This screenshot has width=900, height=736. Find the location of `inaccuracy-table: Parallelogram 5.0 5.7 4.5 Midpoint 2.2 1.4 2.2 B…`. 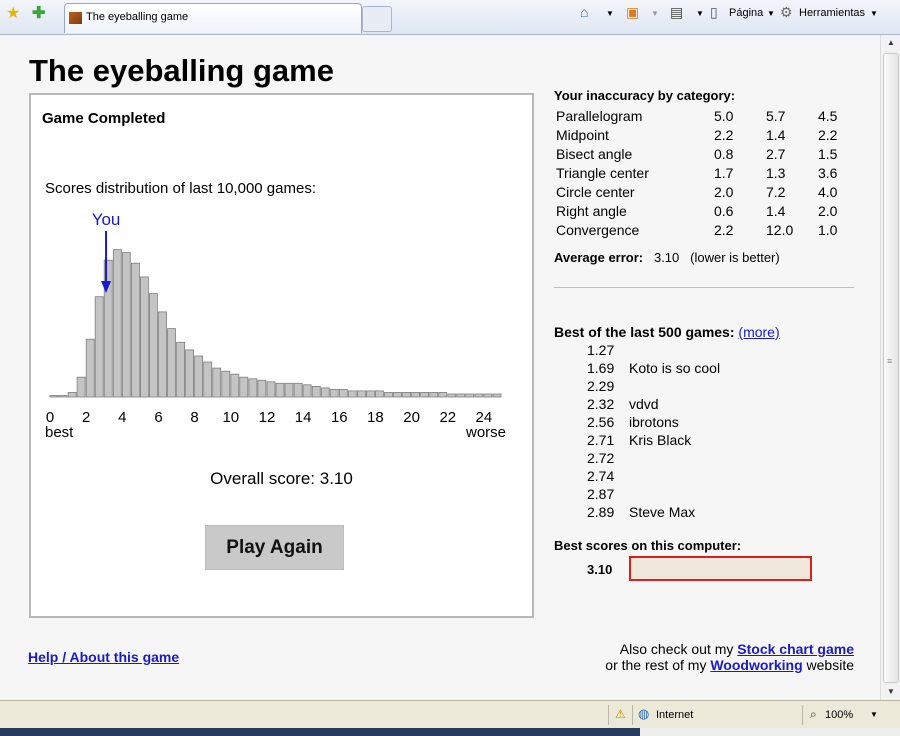

inaccuracy-table: Parallelogram 5.0 5.7 4.5 Midpoint 2.2 1.4 2.2 B… is located at coordinates (712, 172).